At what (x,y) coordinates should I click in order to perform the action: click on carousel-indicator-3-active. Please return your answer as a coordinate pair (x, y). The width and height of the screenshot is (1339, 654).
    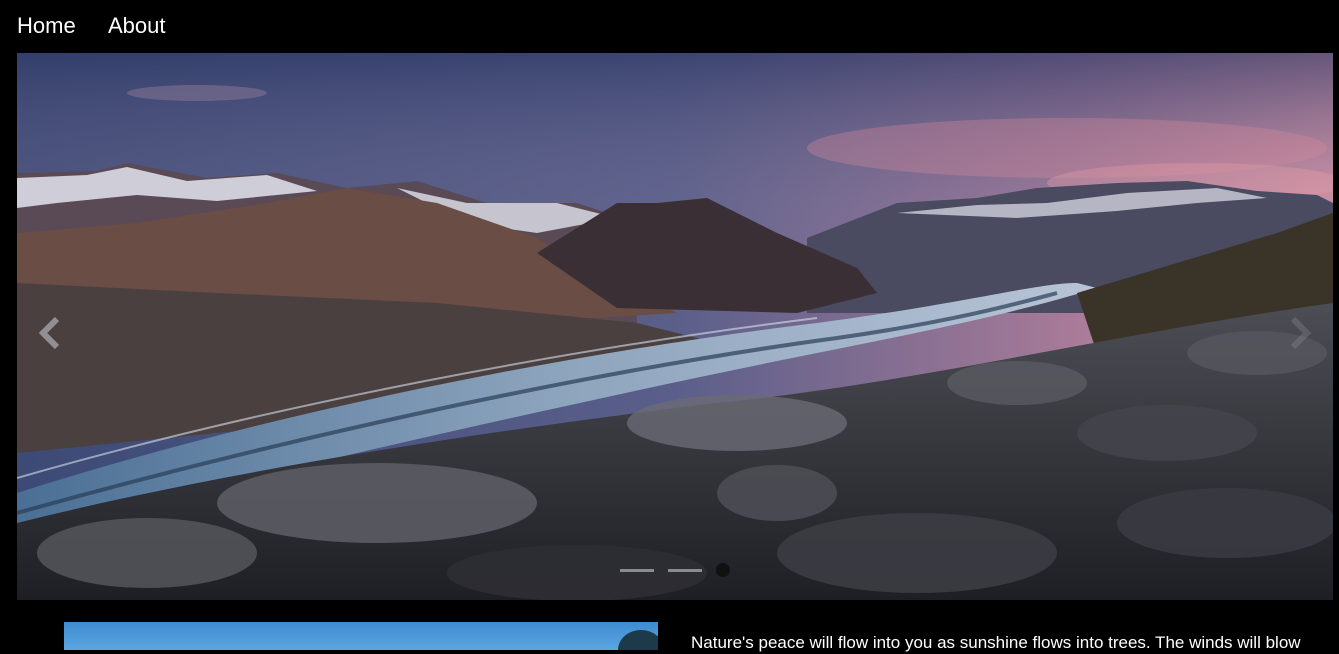
    Looking at the image, I should click on (723, 570).